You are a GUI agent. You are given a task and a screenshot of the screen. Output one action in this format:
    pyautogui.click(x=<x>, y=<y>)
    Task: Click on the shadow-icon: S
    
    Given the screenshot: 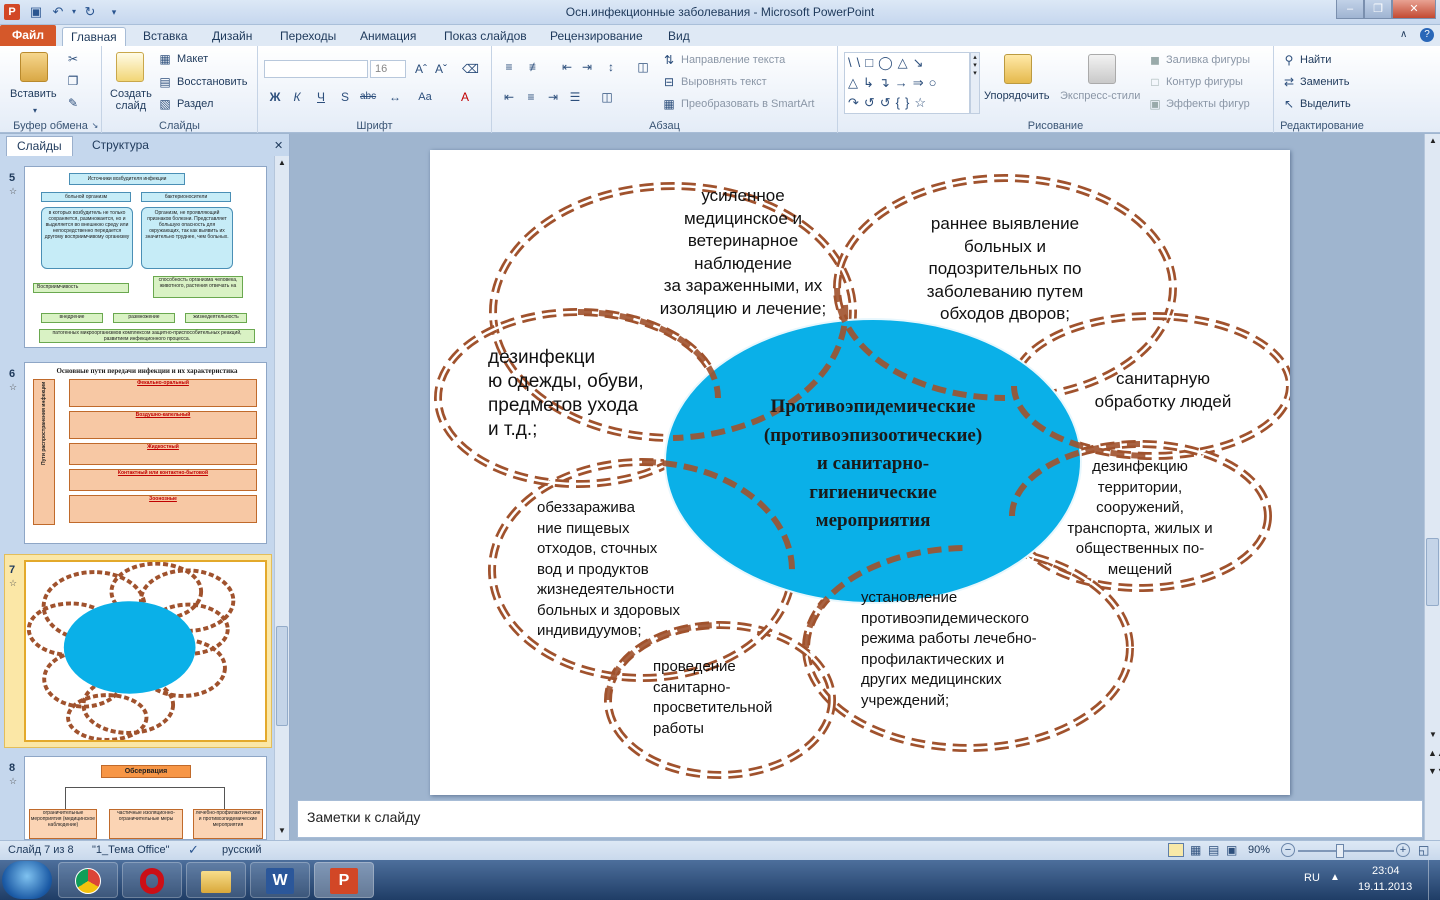 What is the action you would take?
    pyautogui.click(x=345, y=97)
    